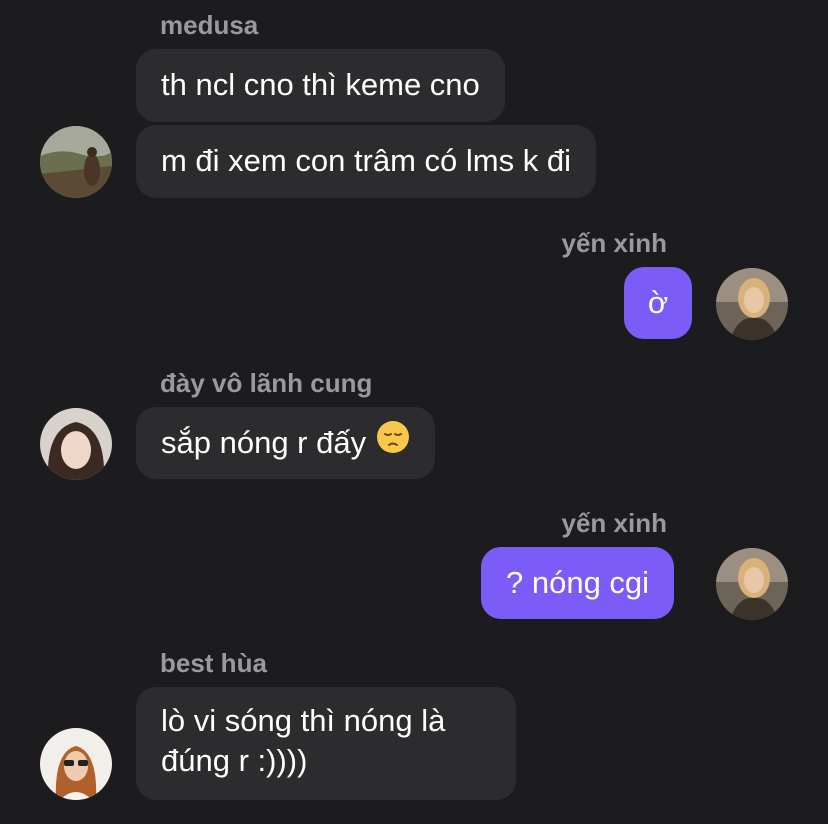 The height and width of the screenshot is (824, 828). What do you see at coordinates (320, 85) in the screenshot?
I see `message-bubble: th ncl cno thì keme cno` at bounding box center [320, 85].